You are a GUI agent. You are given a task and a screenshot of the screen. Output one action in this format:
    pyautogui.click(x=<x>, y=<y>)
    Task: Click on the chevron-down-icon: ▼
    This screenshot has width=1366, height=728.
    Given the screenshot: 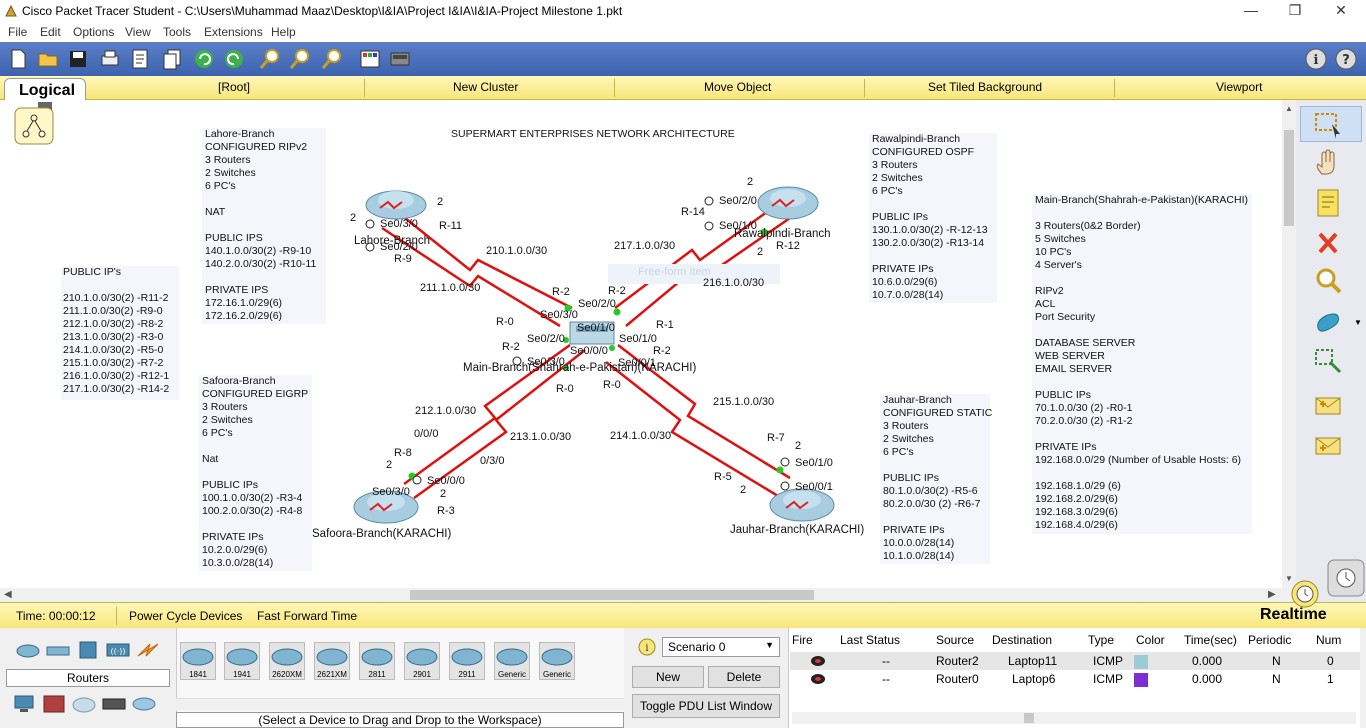 What is the action you would take?
    pyautogui.click(x=1358, y=322)
    